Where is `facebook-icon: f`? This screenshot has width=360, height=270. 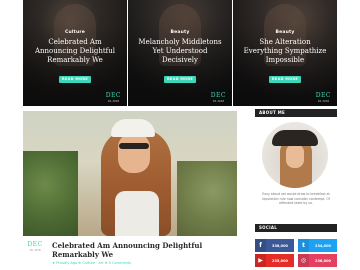
facebook-icon: f is located at coordinates (260, 245).